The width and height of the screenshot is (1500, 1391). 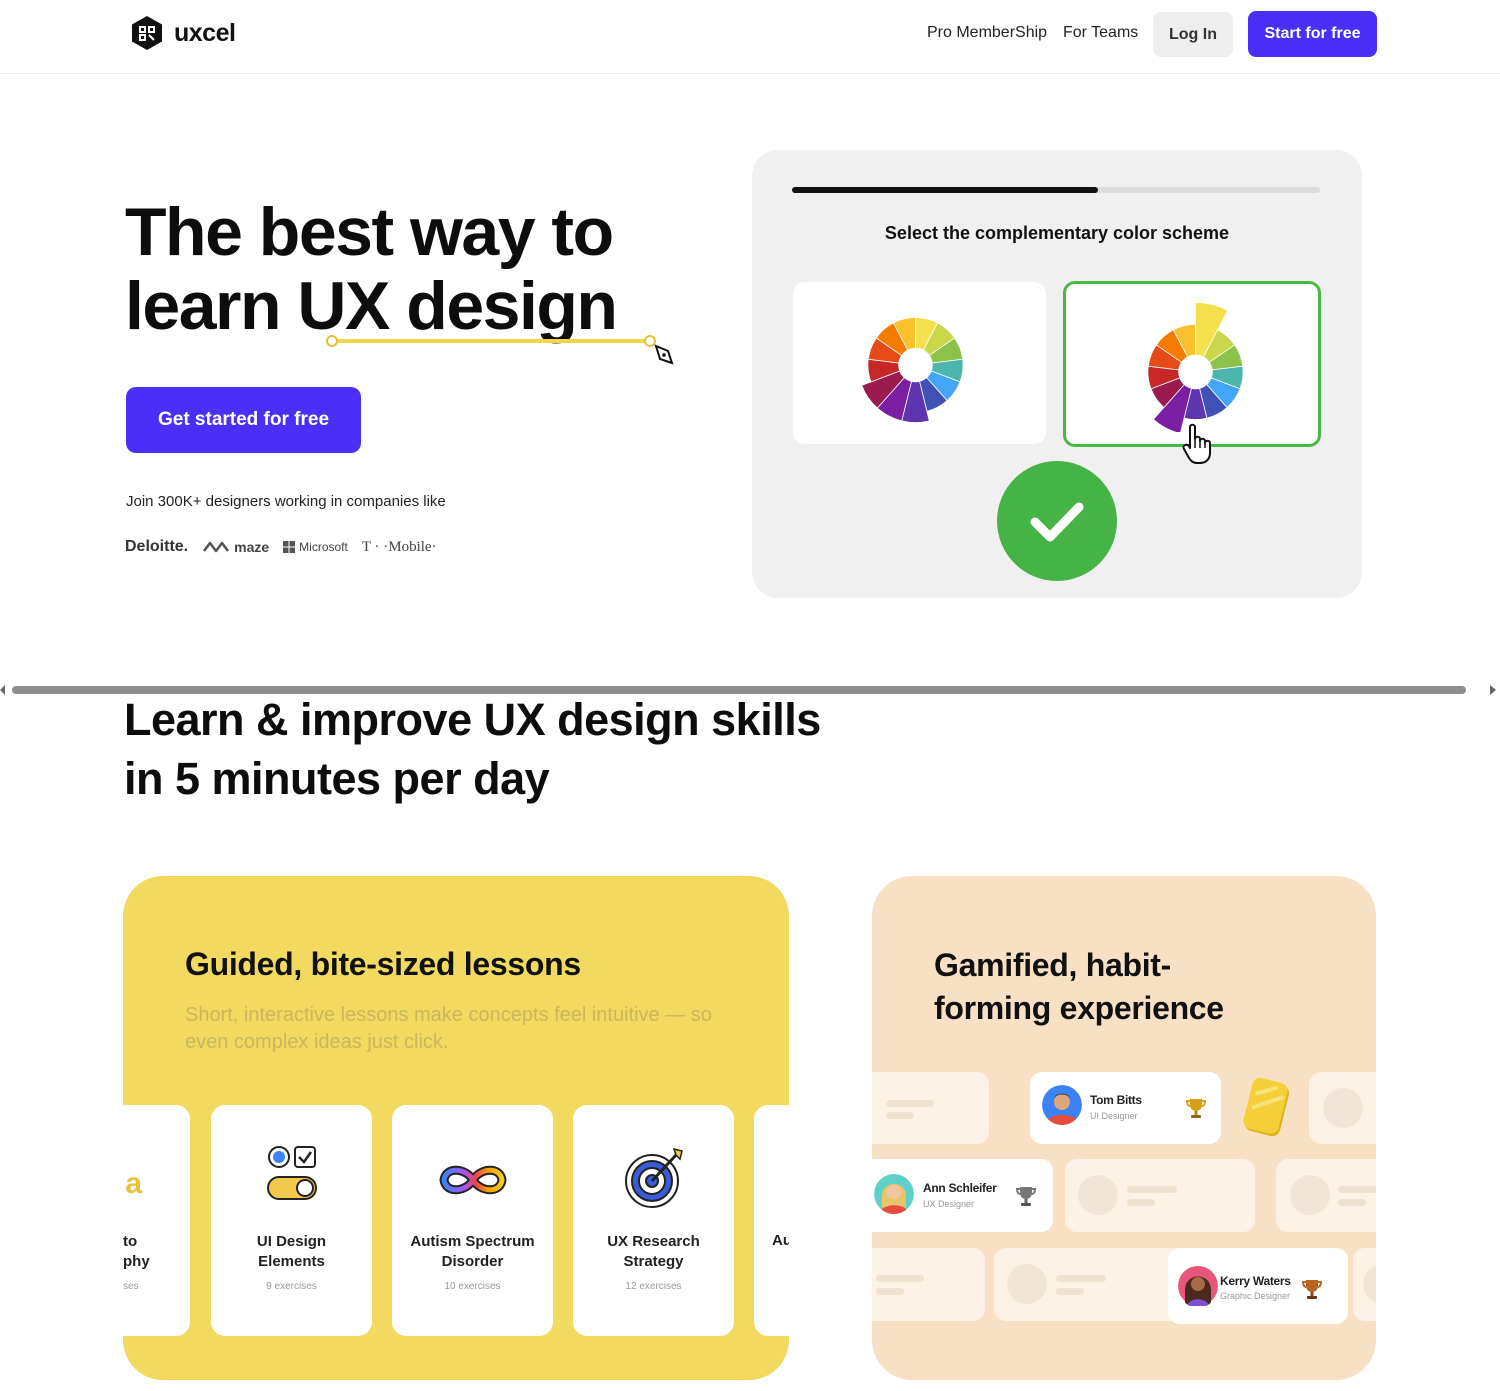 What do you see at coordinates (337, 778) in the screenshot?
I see `section-title-line2: in 5 minutes per day` at bounding box center [337, 778].